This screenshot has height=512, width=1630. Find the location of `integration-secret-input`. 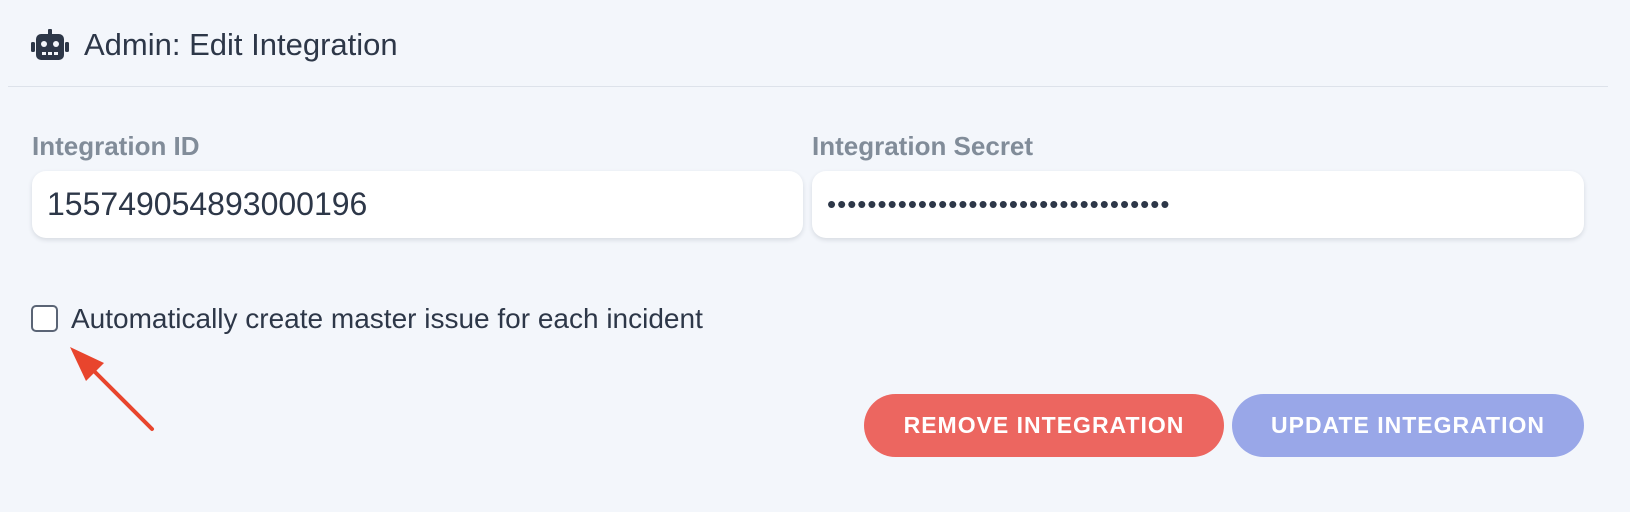

integration-secret-input is located at coordinates (1198, 204).